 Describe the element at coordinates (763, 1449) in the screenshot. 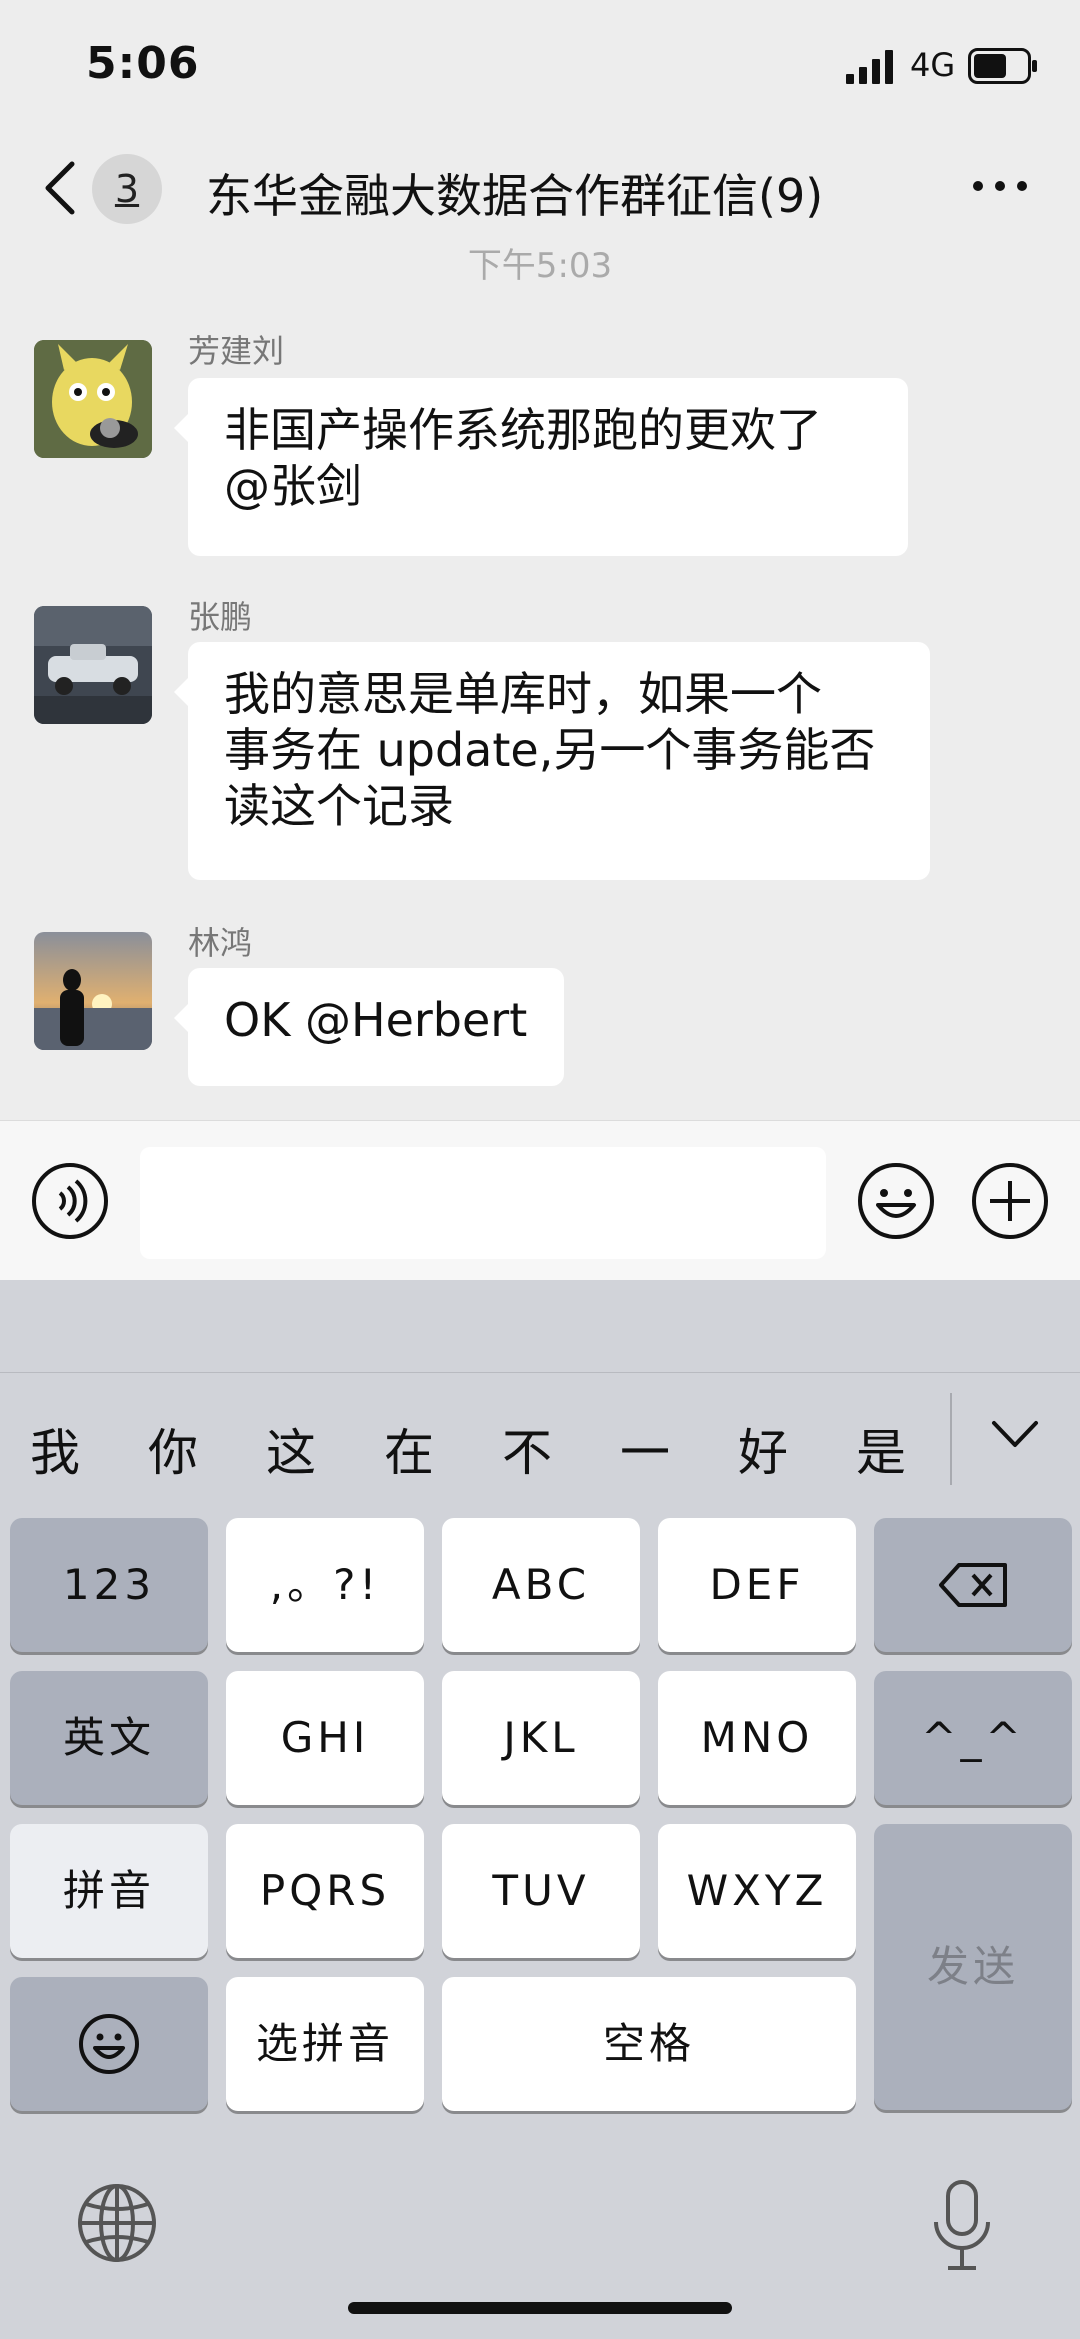

I see `candidate-item: 好` at that location.